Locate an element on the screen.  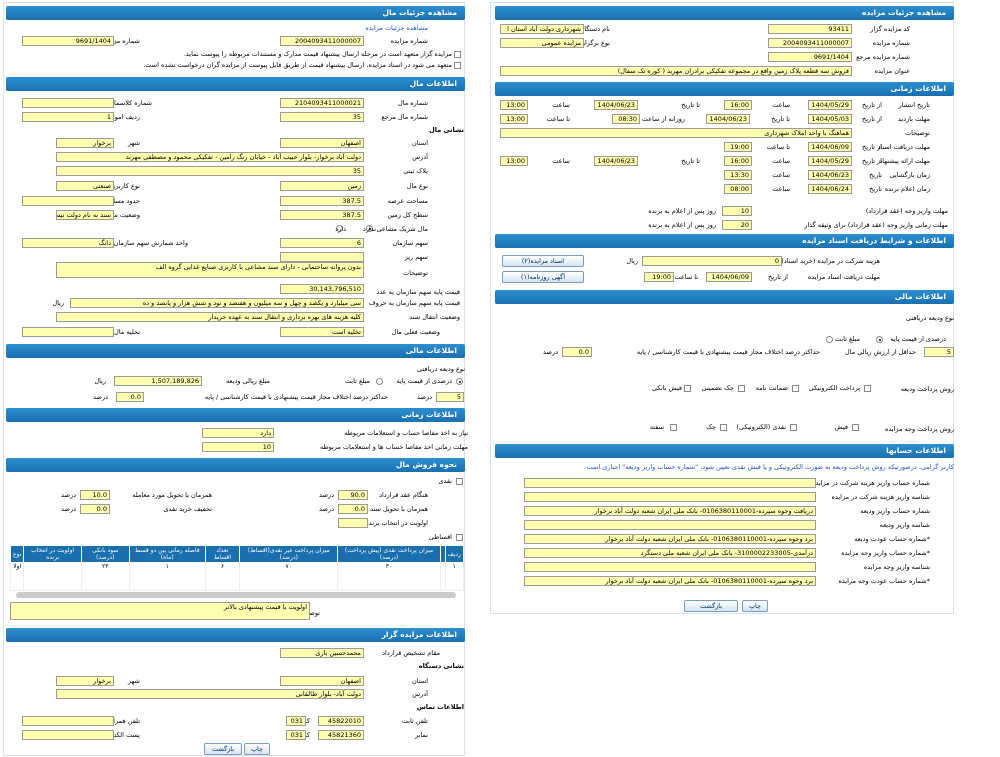
fax-code-field: 031 is located at coordinates (296, 735).